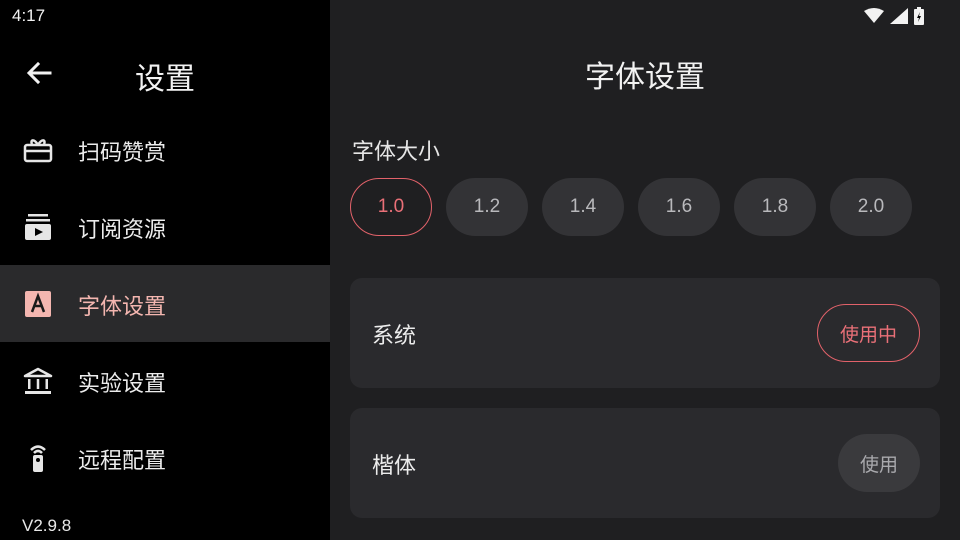 Image resolution: width=960 pixels, height=540 pixels. I want to click on font-name: 系统, so click(394, 336).